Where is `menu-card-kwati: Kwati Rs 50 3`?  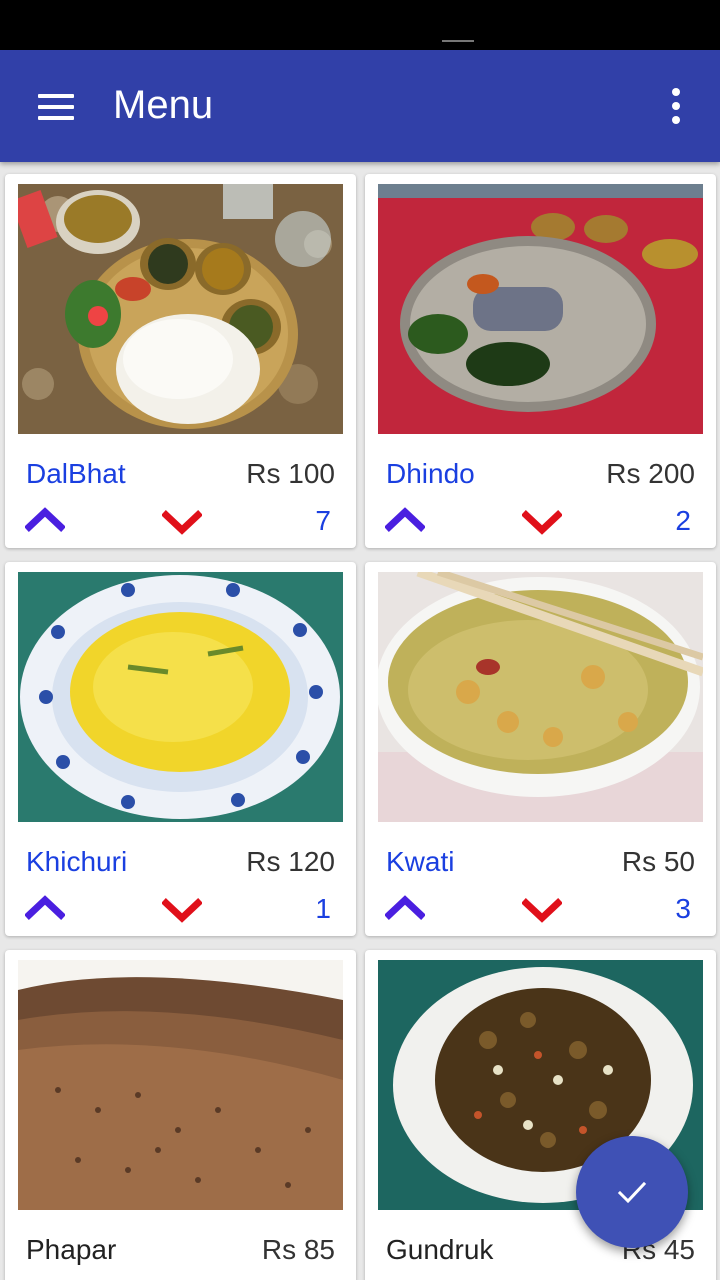
menu-card-kwati: Kwati Rs 50 3 is located at coordinates (540, 749).